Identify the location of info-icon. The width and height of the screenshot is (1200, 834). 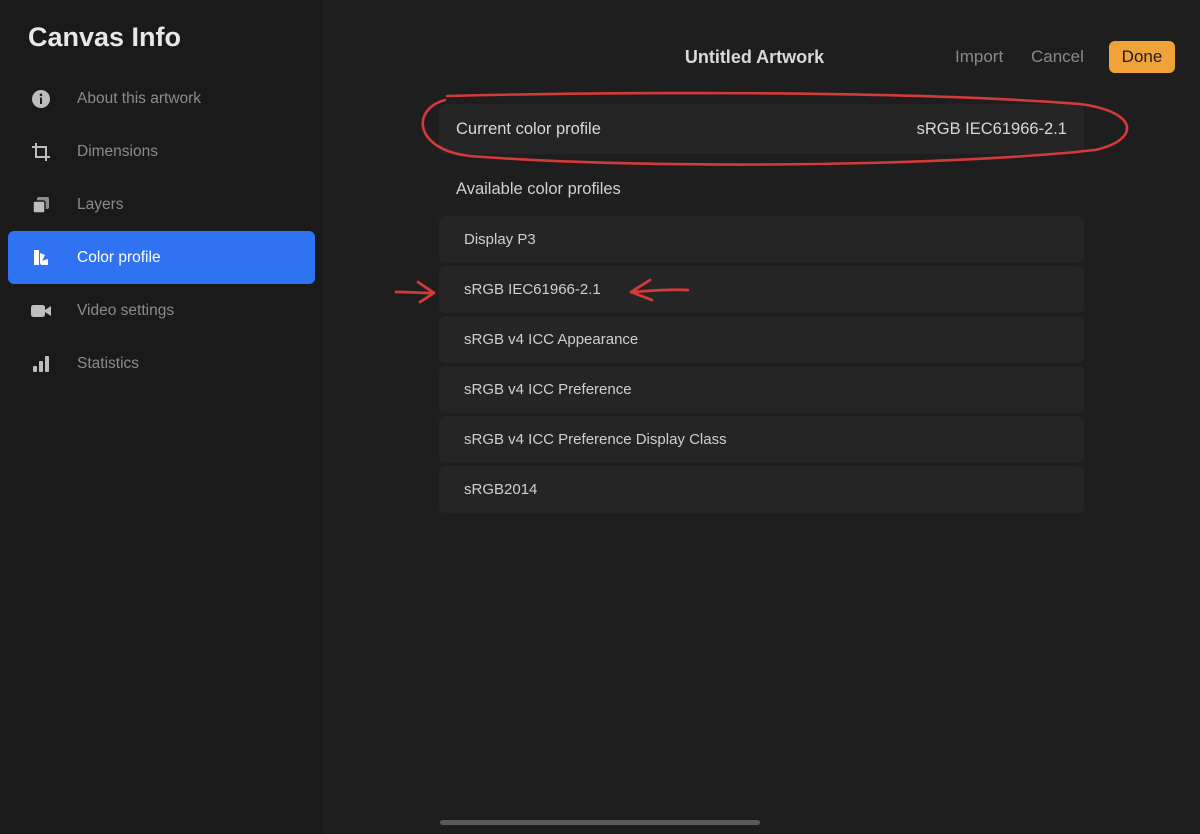
(41, 99).